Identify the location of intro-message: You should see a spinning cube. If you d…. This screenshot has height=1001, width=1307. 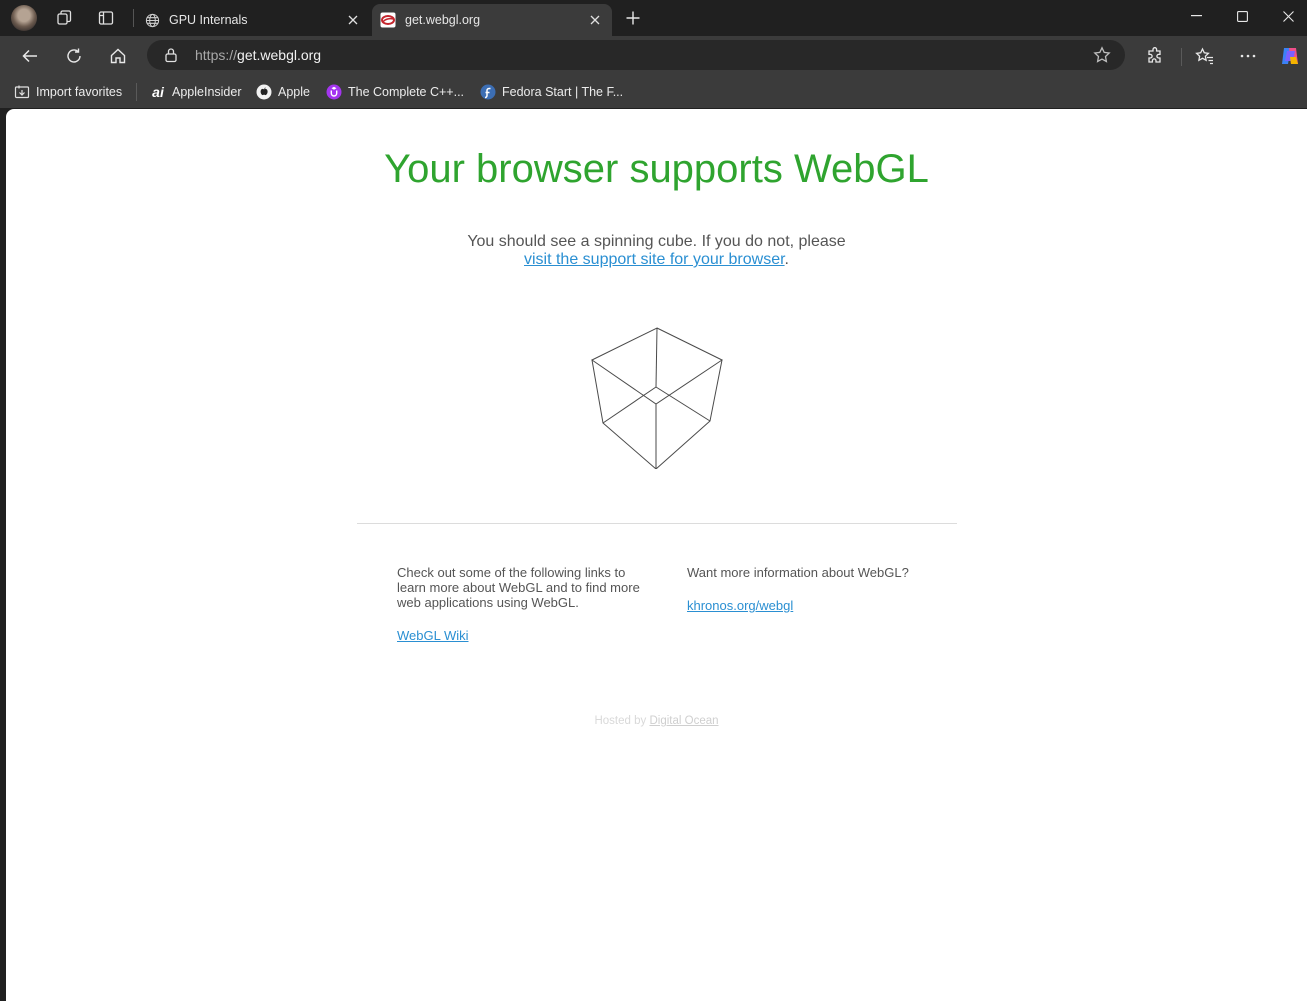
(656, 251).